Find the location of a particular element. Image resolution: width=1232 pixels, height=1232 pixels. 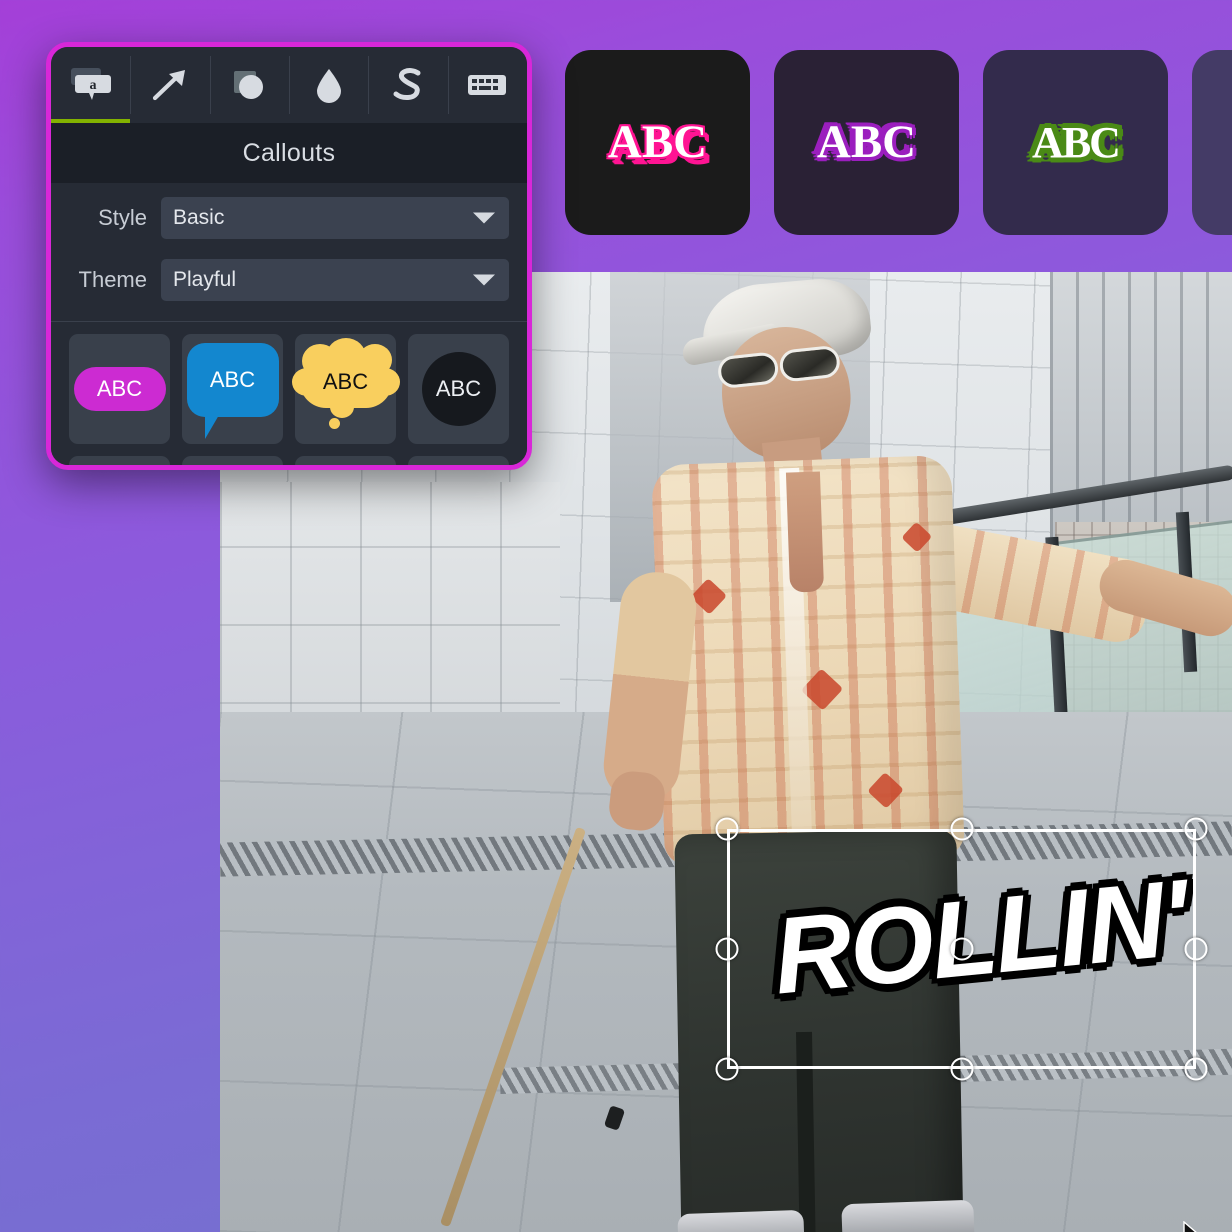

keyboard-icon is located at coordinates (487, 85).